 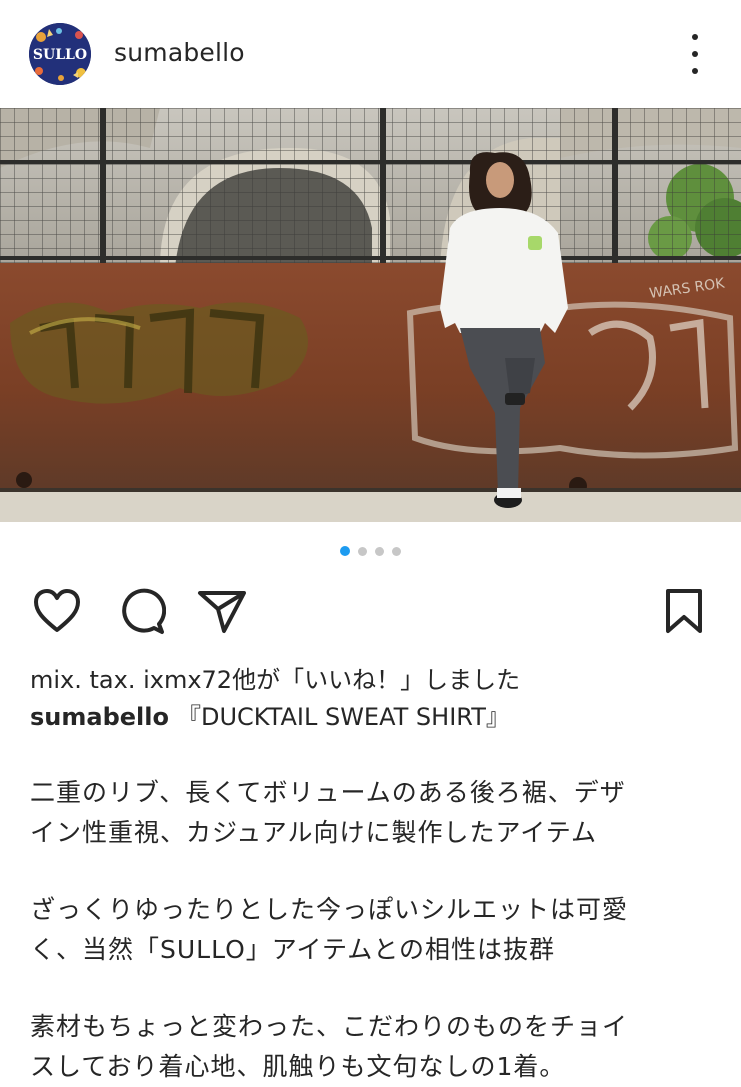 What do you see at coordinates (314, 832) in the screenshot?
I see `caption-line: イン性重視、カジュアル向けに製作したアイテム` at bounding box center [314, 832].